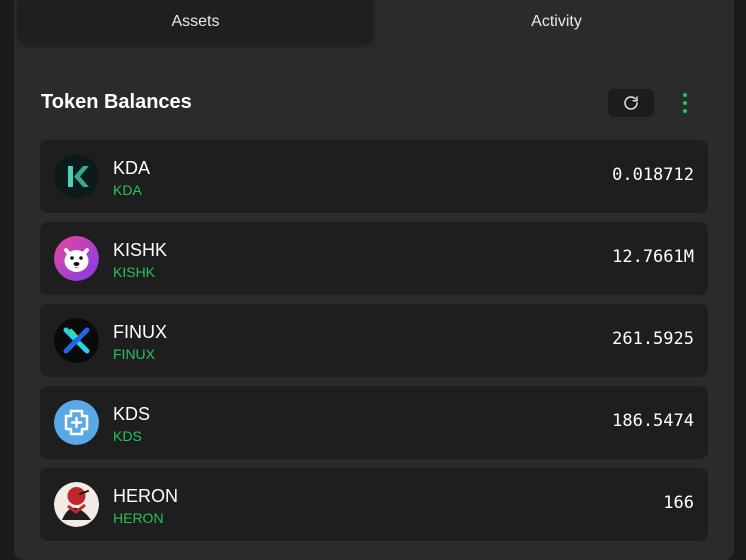  Describe the element at coordinates (76, 504) in the screenshot. I see `heron-logo-icon` at that location.